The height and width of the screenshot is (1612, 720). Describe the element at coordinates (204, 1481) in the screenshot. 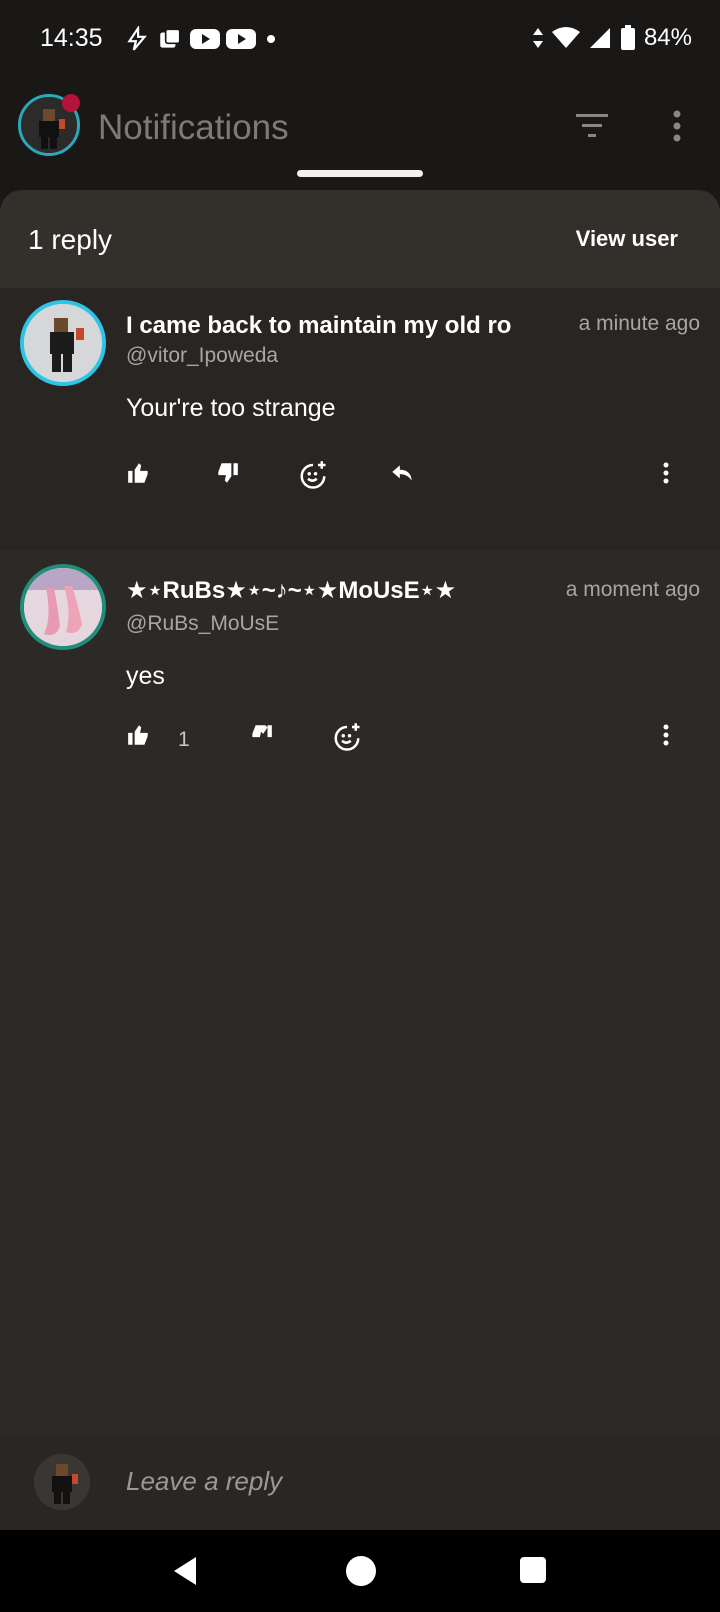

I see `reply-input: Leave a reply` at that location.